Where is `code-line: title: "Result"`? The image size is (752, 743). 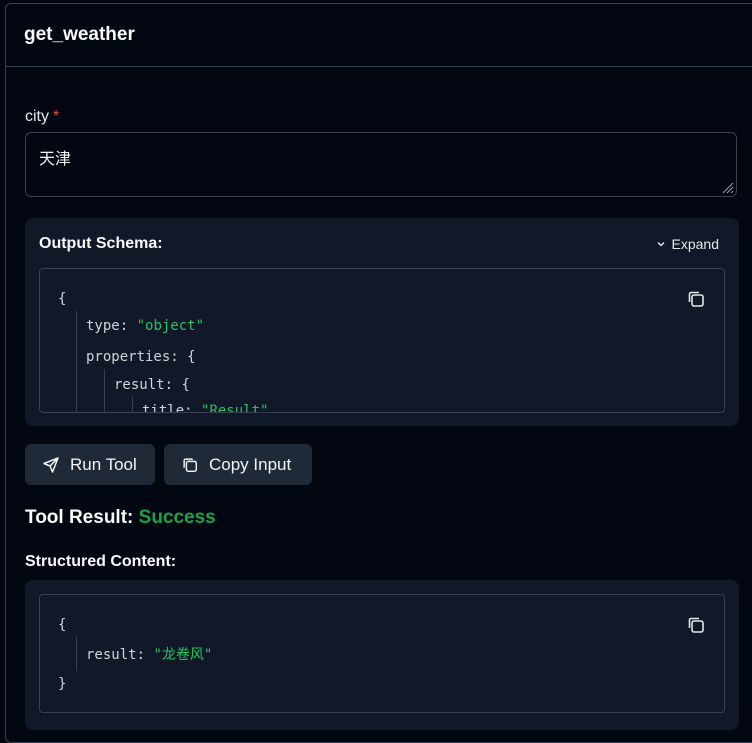
code-line: title: "Result" is located at coordinates (205, 408).